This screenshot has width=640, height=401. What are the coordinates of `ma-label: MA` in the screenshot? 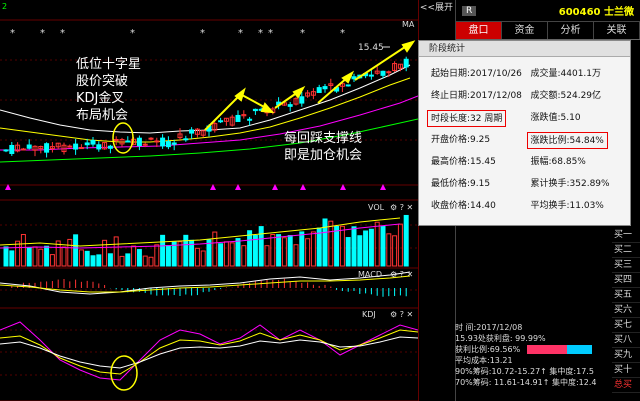 It's located at (408, 24).